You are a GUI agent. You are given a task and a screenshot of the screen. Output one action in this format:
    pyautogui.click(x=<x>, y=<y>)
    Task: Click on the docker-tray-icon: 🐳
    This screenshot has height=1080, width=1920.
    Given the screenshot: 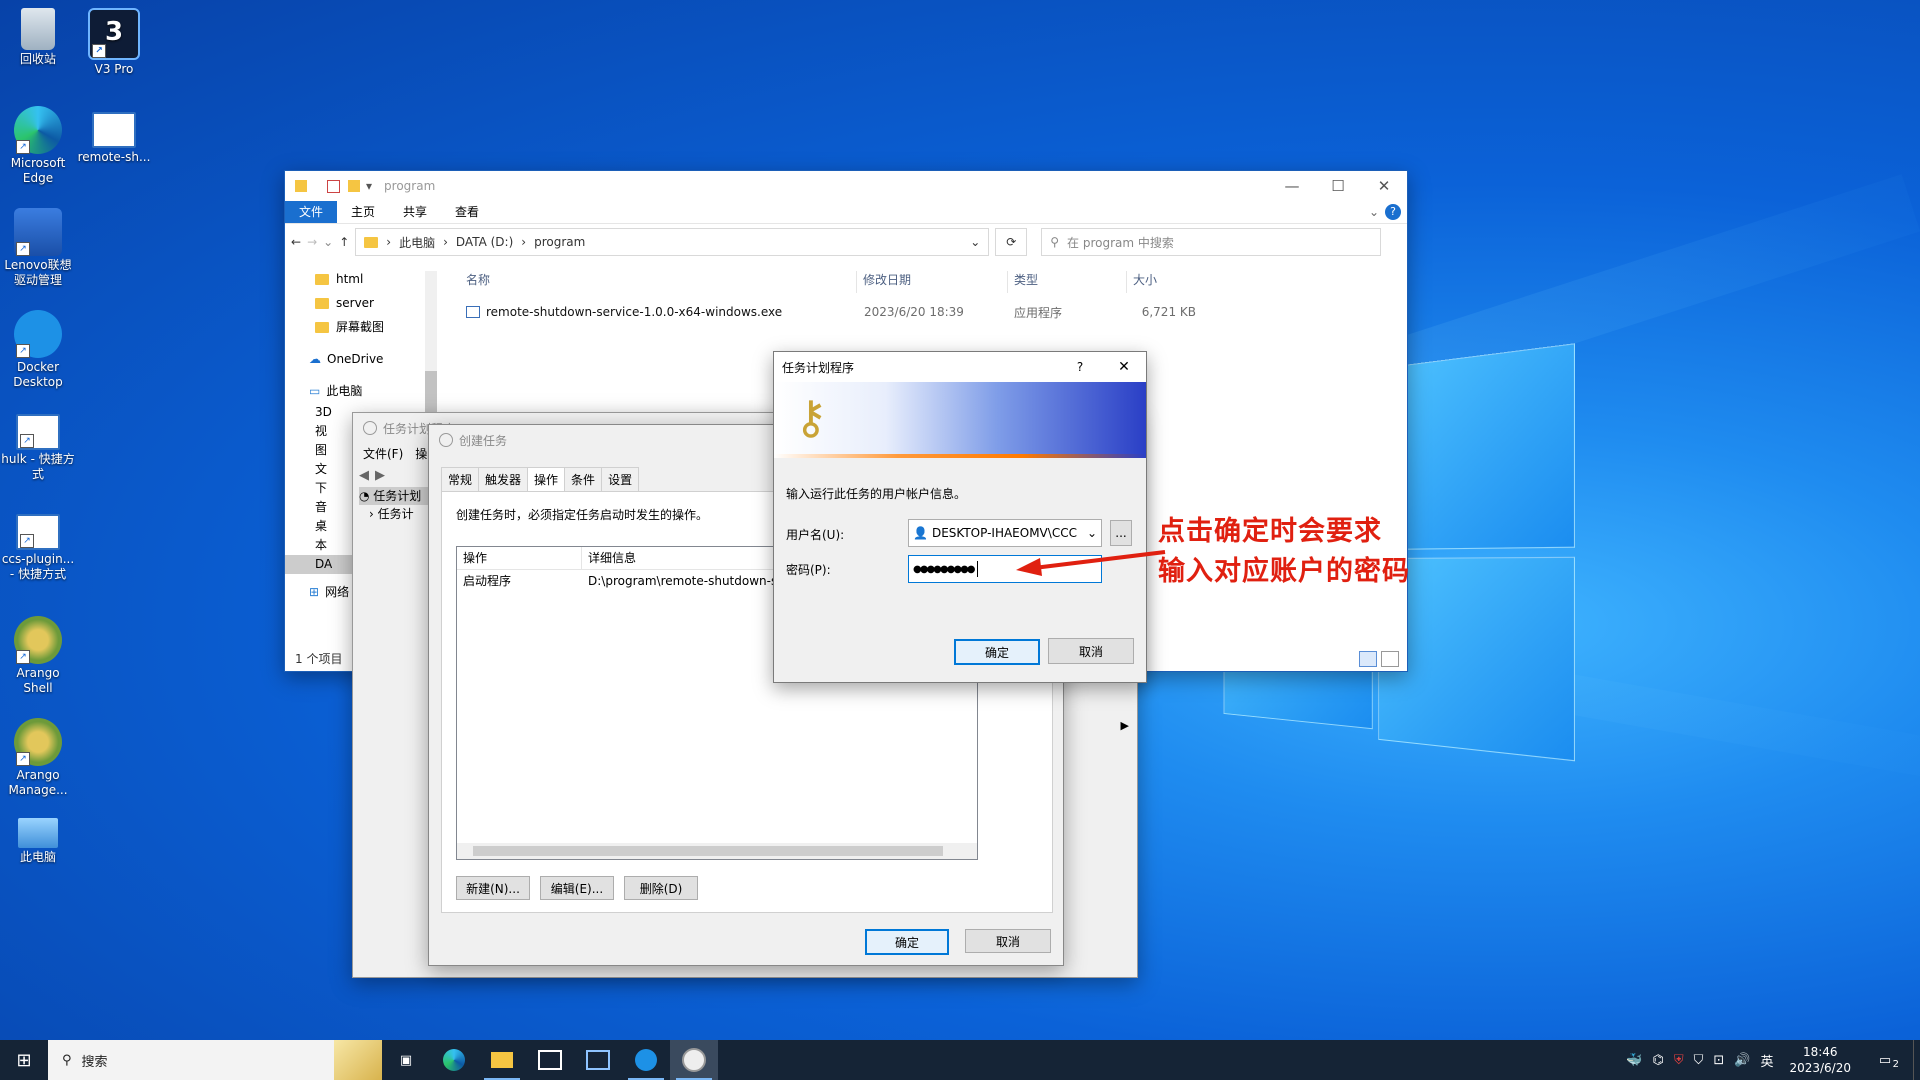 What is the action you would take?
    pyautogui.click(x=1634, y=1060)
    